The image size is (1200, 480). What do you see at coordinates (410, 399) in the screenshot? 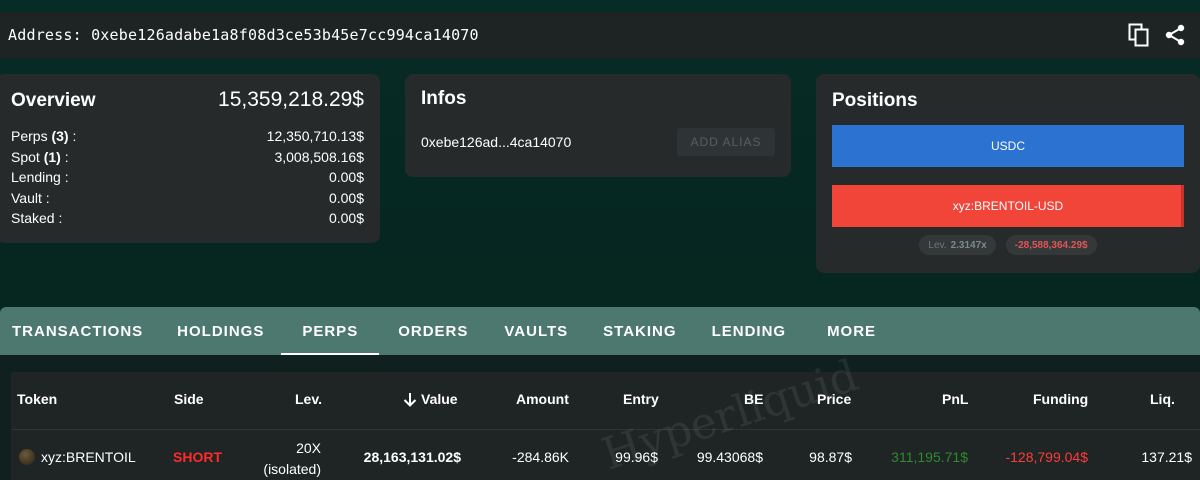
I see `arrow-down-icon` at bounding box center [410, 399].